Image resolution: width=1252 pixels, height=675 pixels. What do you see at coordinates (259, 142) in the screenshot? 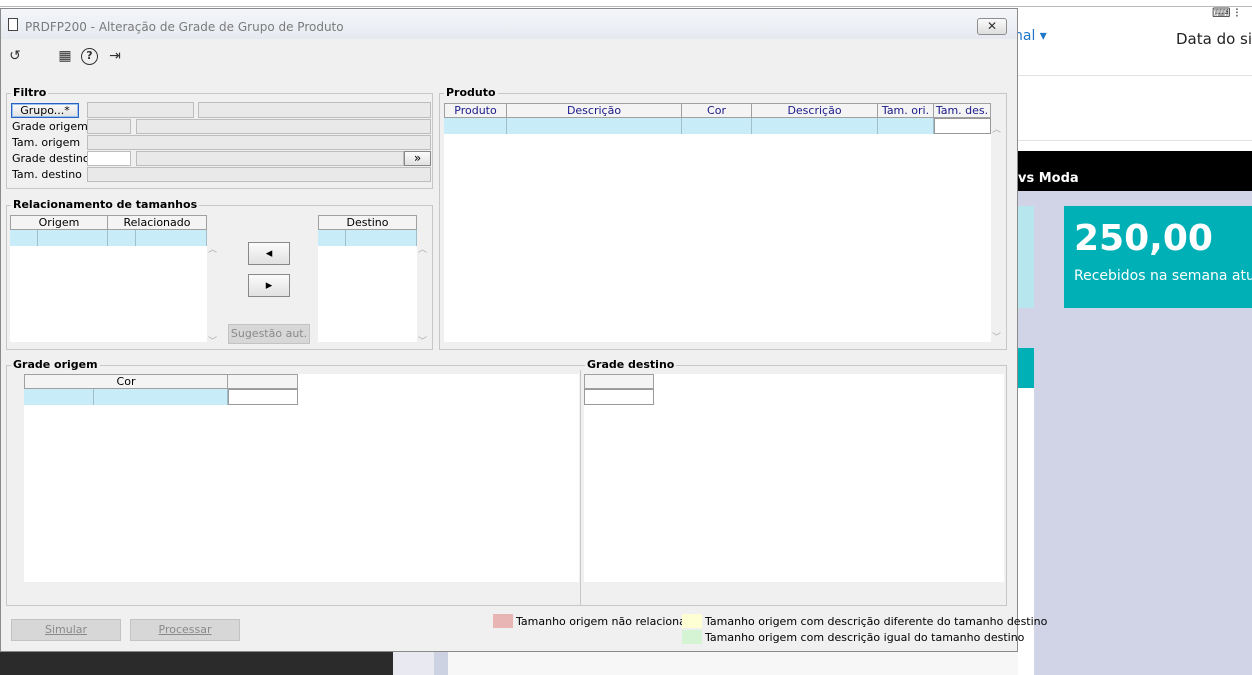
I see `tam-origem-field` at bounding box center [259, 142].